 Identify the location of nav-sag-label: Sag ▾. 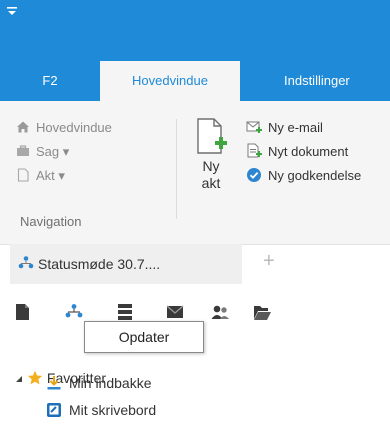
(53, 151).